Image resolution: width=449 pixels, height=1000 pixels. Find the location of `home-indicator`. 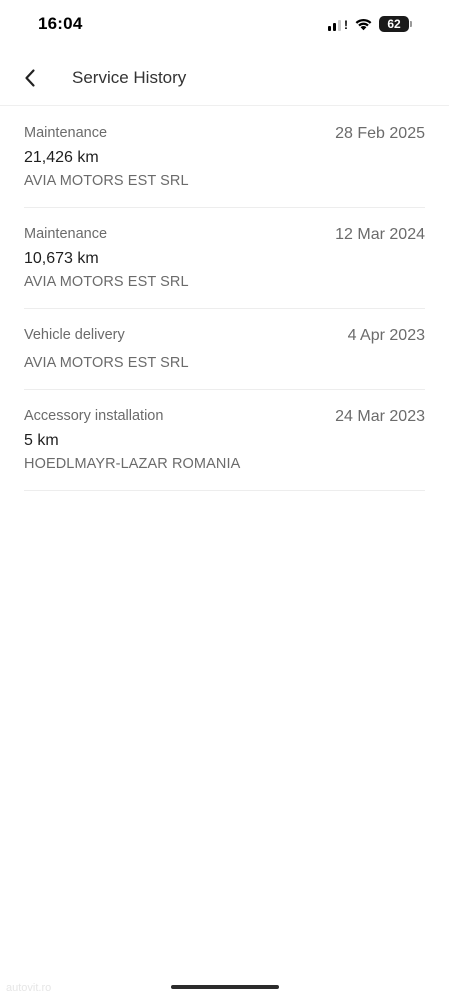

home-indicator is located at coordinates (225, 987).